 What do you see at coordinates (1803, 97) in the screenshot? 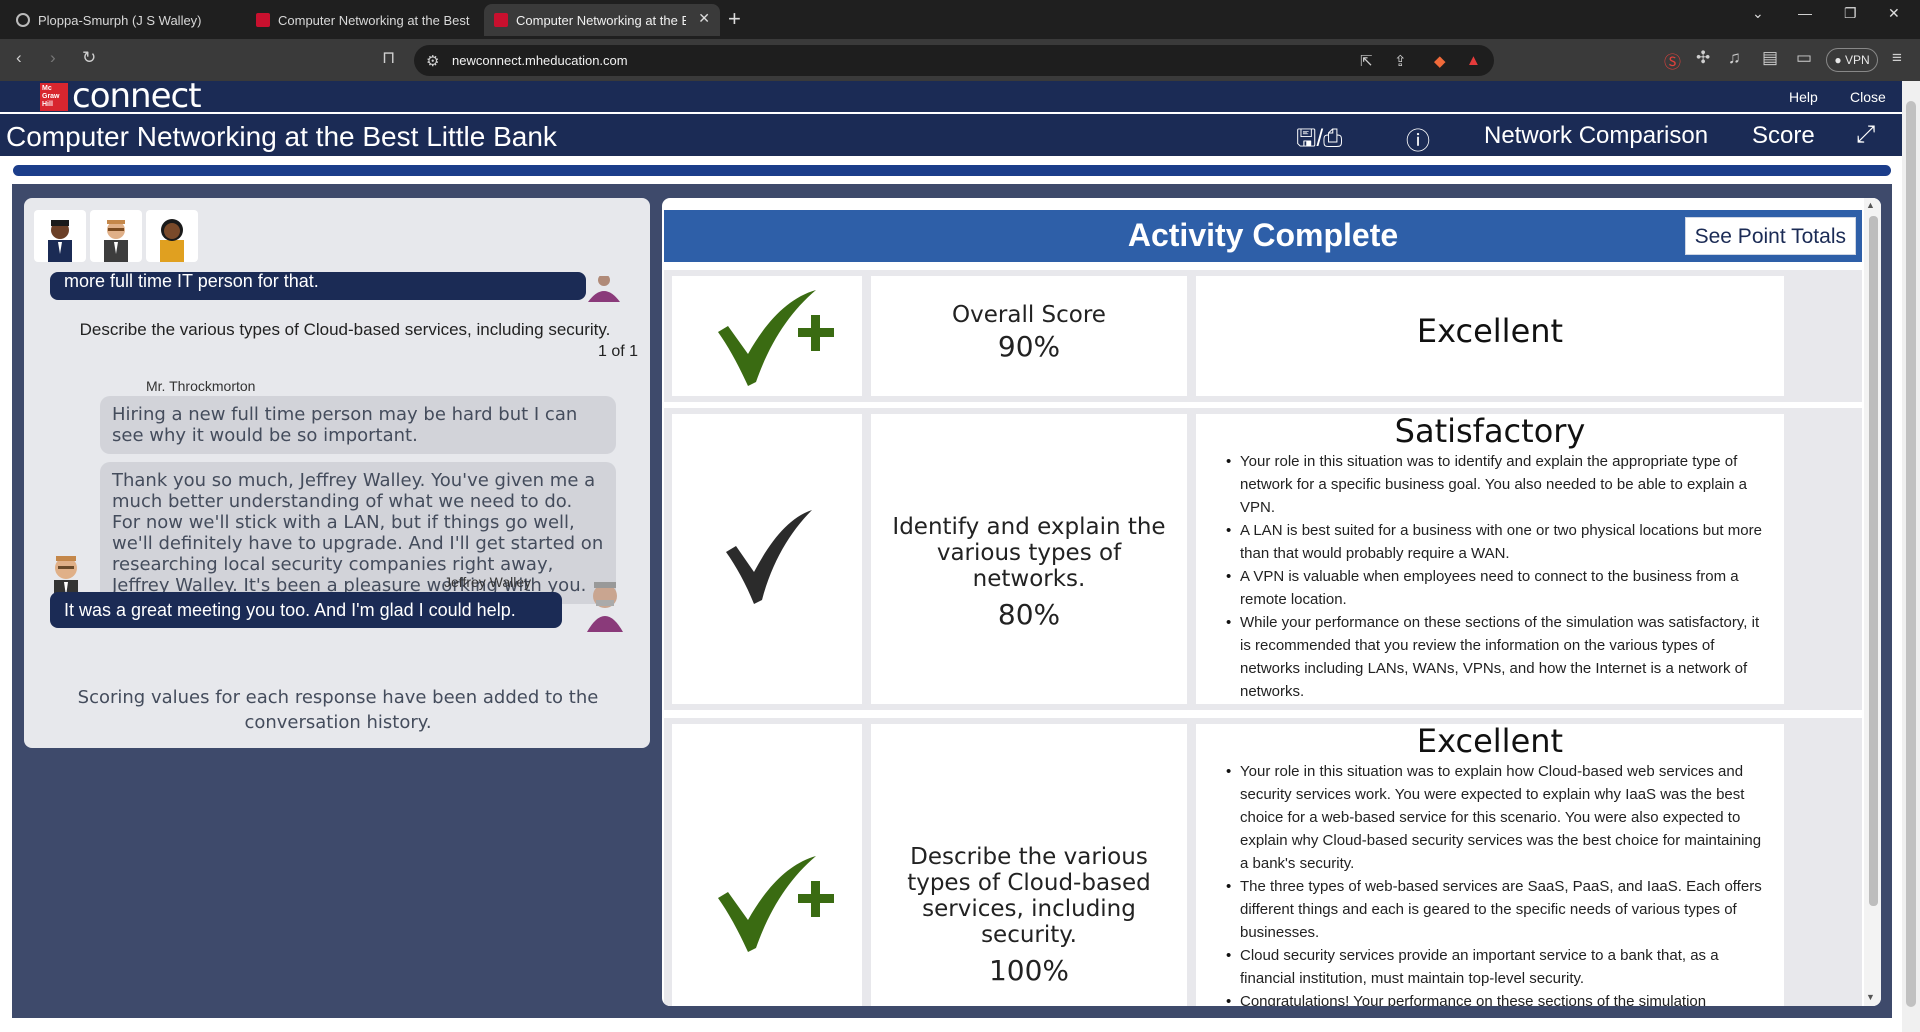
I see `help-link: Help` at bounding box center [1803, 97].